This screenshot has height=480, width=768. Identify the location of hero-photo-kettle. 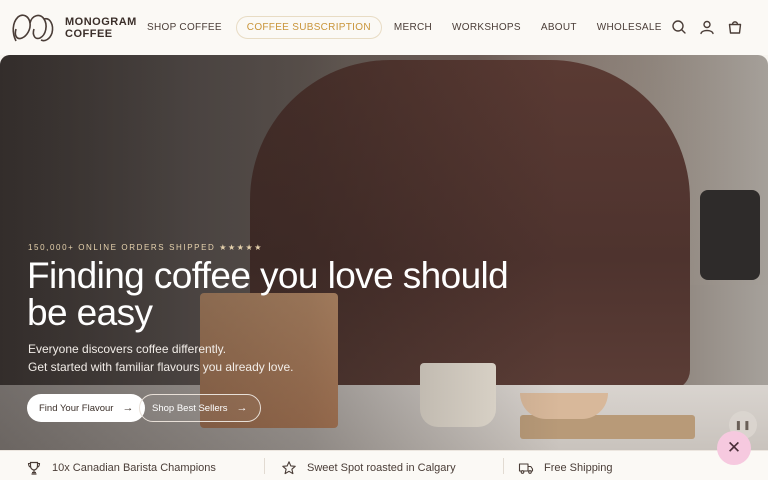
(730, 235).